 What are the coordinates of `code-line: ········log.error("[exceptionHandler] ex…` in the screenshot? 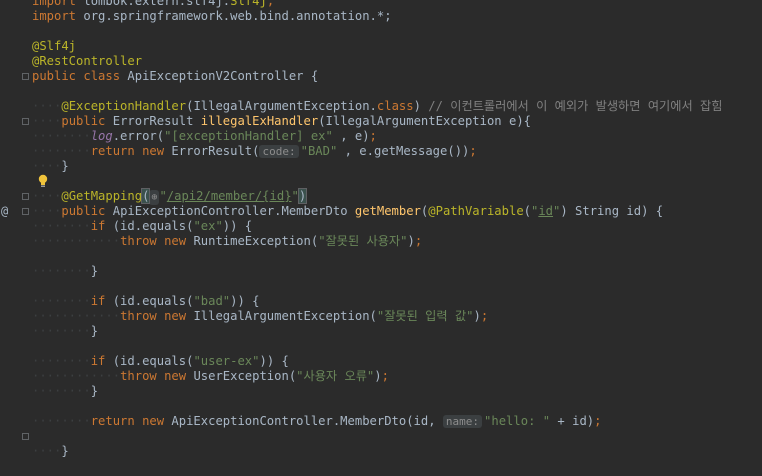 It's located at (381, 136).